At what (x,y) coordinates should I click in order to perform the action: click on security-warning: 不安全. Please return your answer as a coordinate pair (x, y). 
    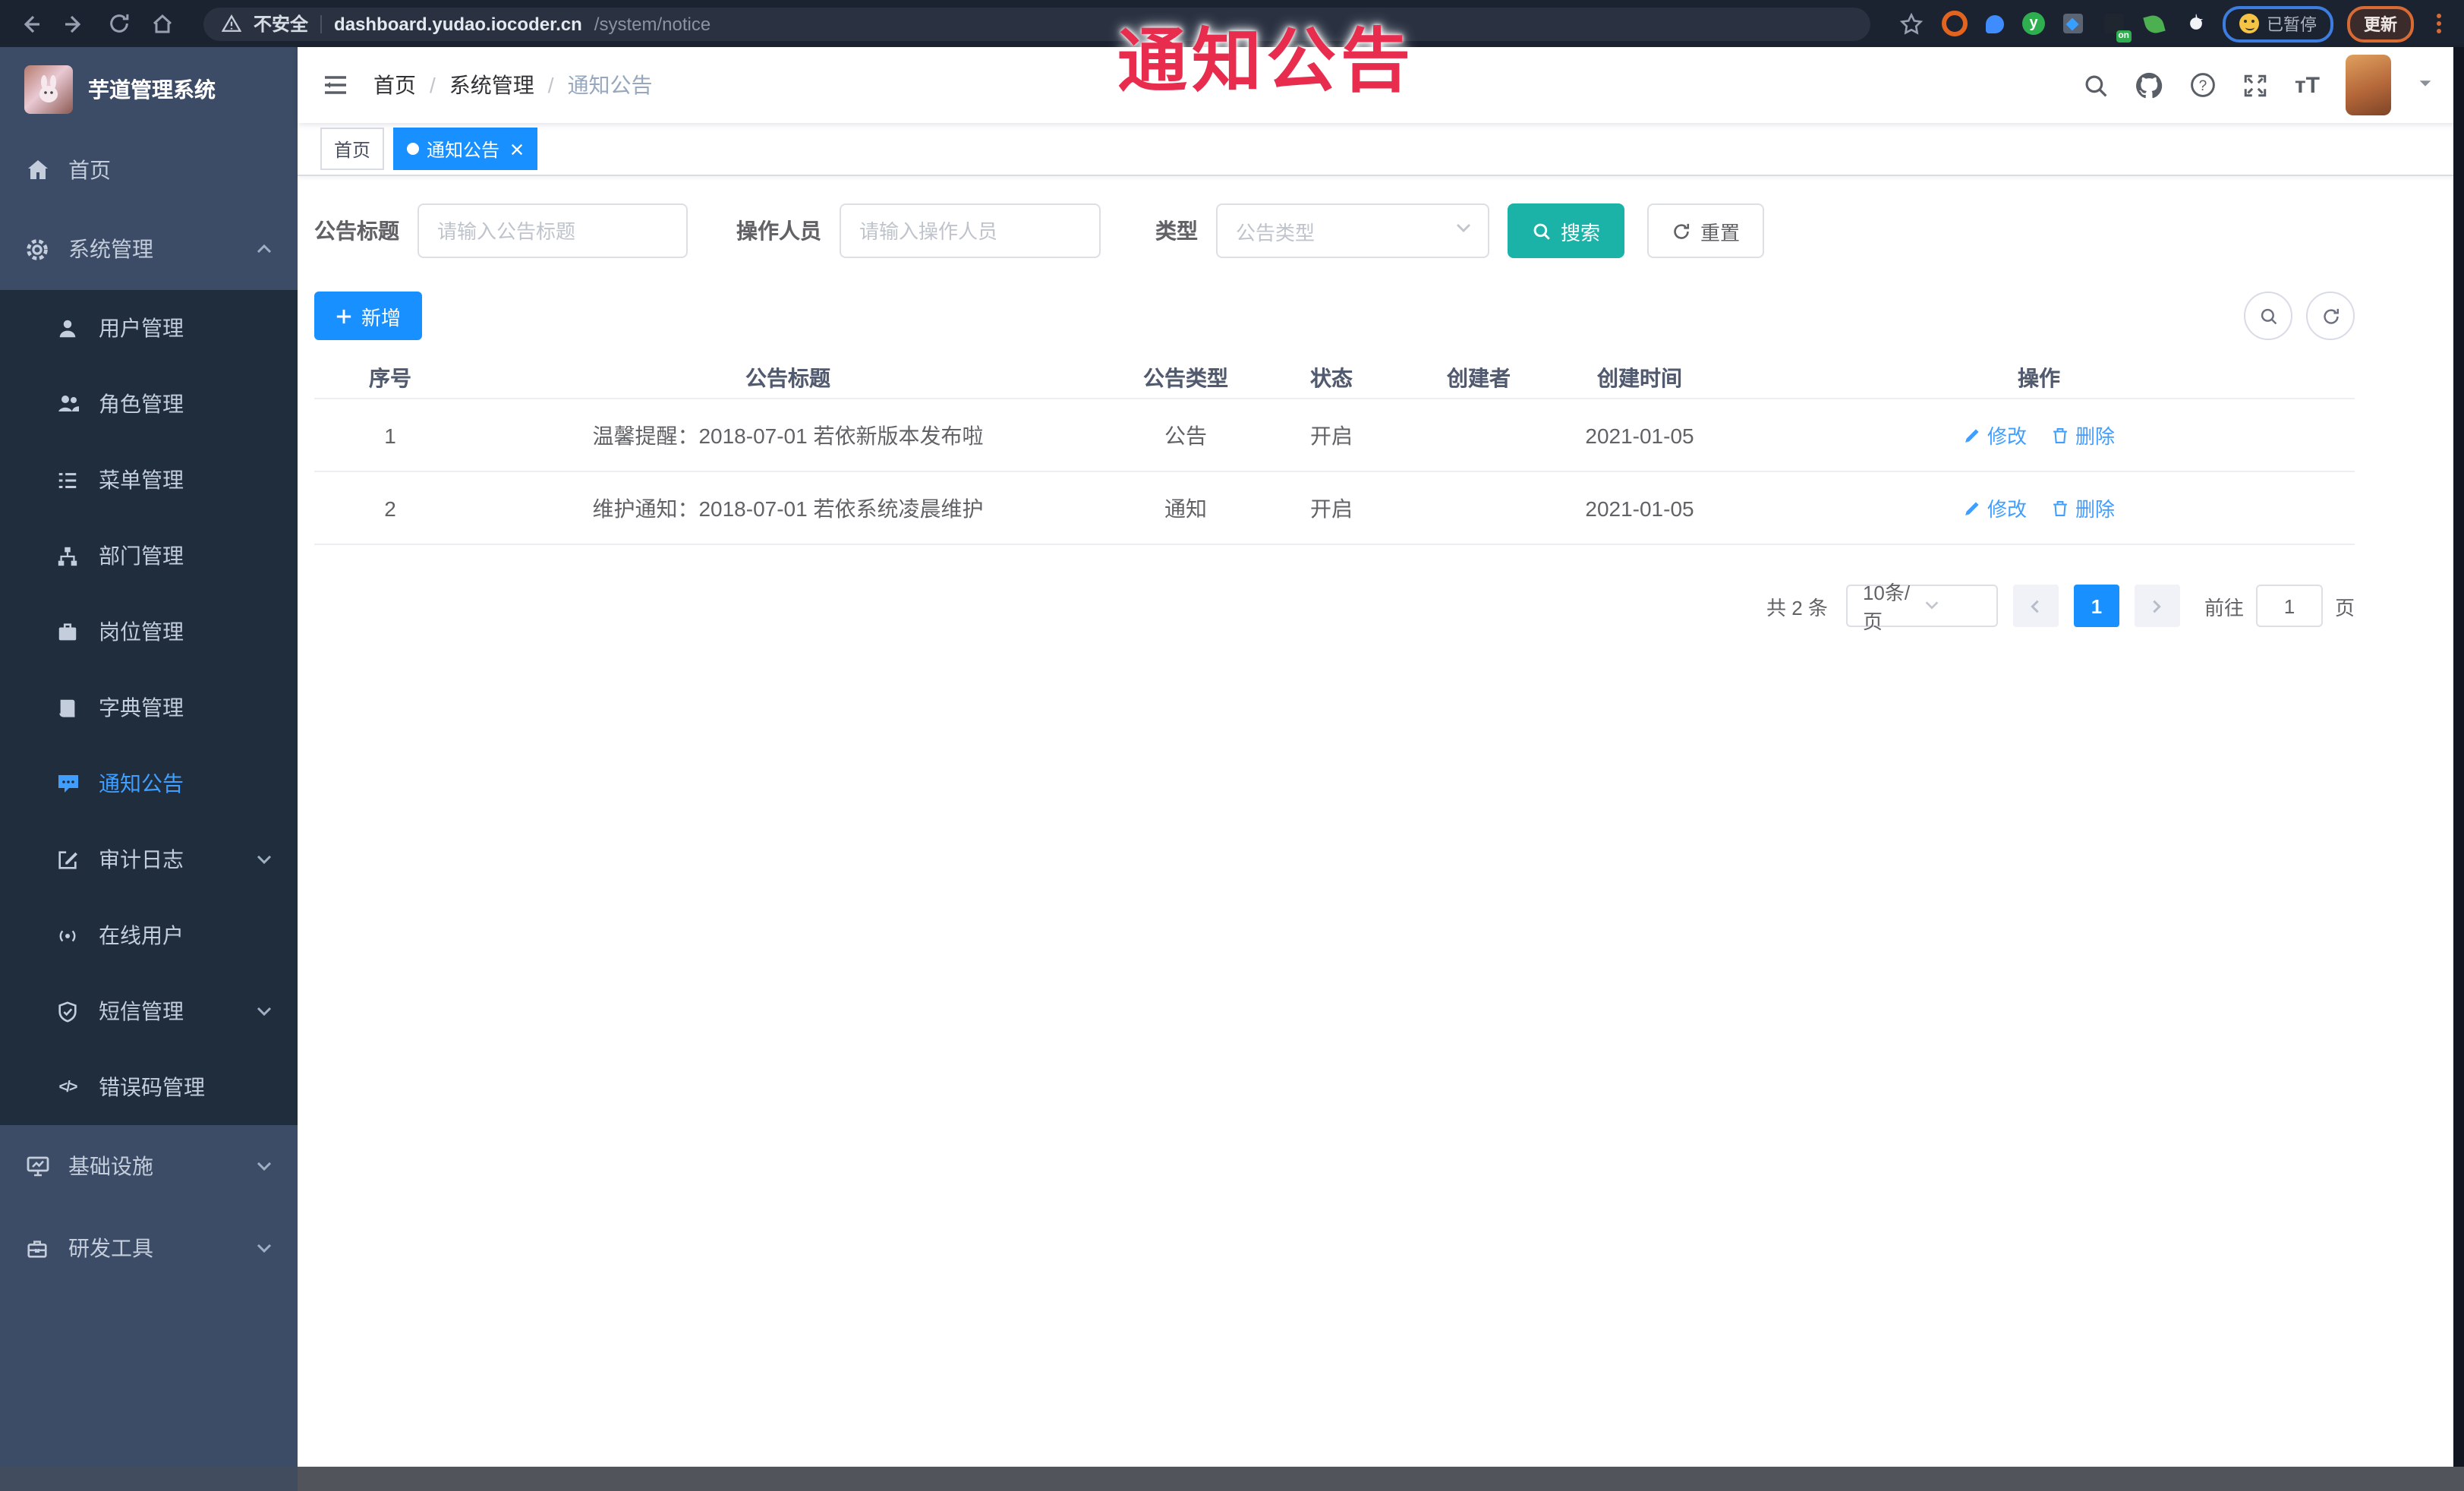
    Looking at the image, I should click on (281, 23).